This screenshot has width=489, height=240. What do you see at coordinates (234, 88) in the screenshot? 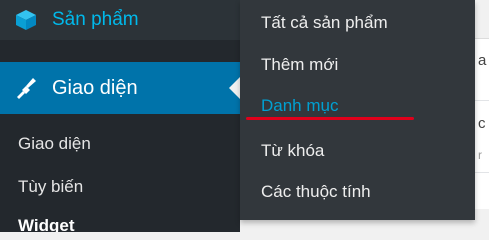
I see `active-indicator` at bounding box center [234, 88].